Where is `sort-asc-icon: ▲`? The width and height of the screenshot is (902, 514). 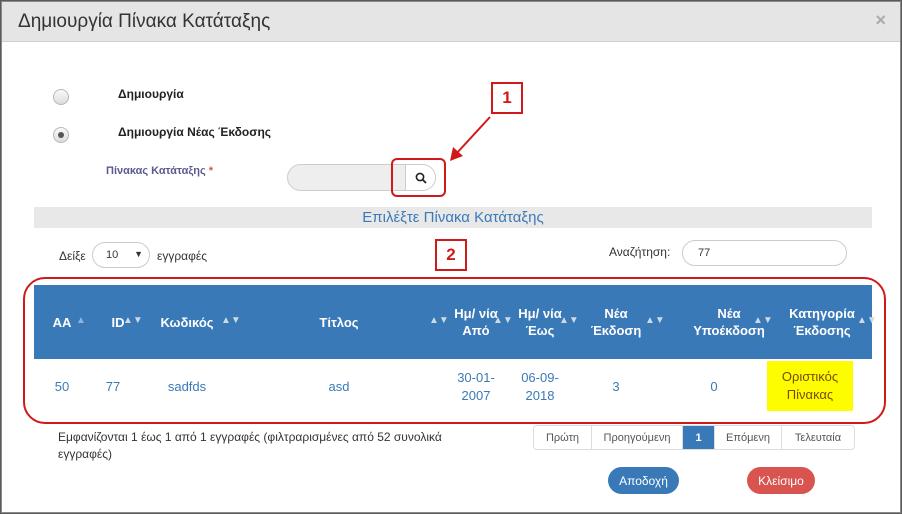
sort-asc-icon: ▲ is located at coordinates (81, 320).